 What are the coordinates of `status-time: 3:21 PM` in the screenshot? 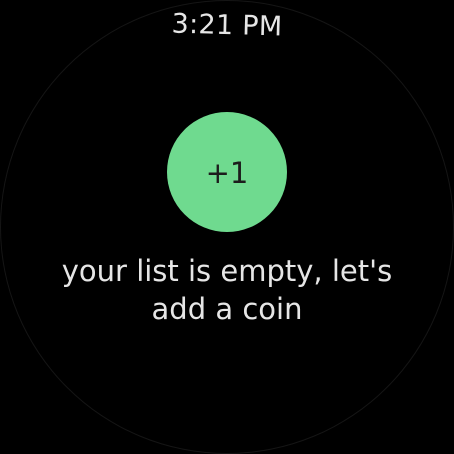 It's located at (227, 25).